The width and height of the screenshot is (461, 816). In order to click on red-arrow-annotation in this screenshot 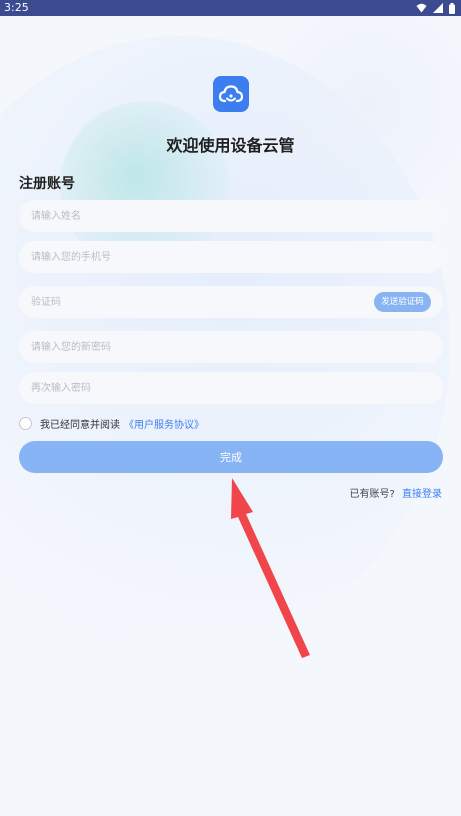, I will do `click(270, 568)`.